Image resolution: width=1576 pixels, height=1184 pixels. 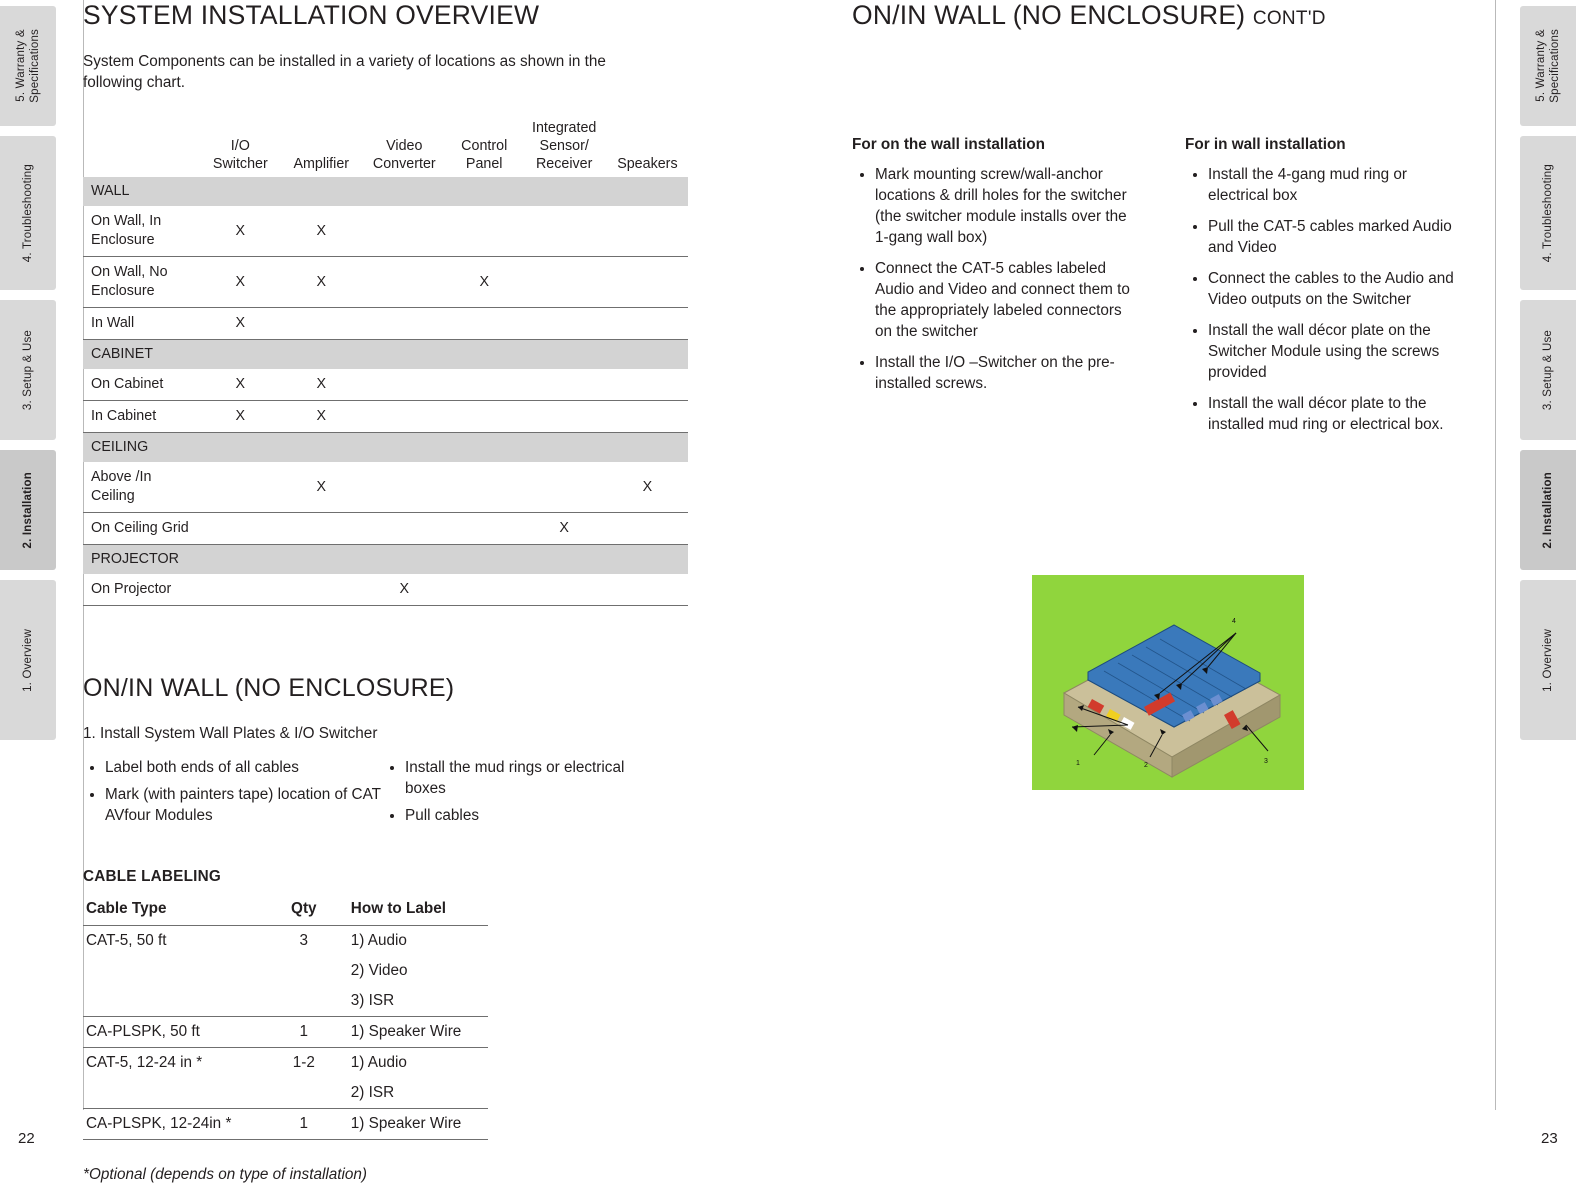 I want to click on cable-qty: 1, so click(x=303, y=1124).